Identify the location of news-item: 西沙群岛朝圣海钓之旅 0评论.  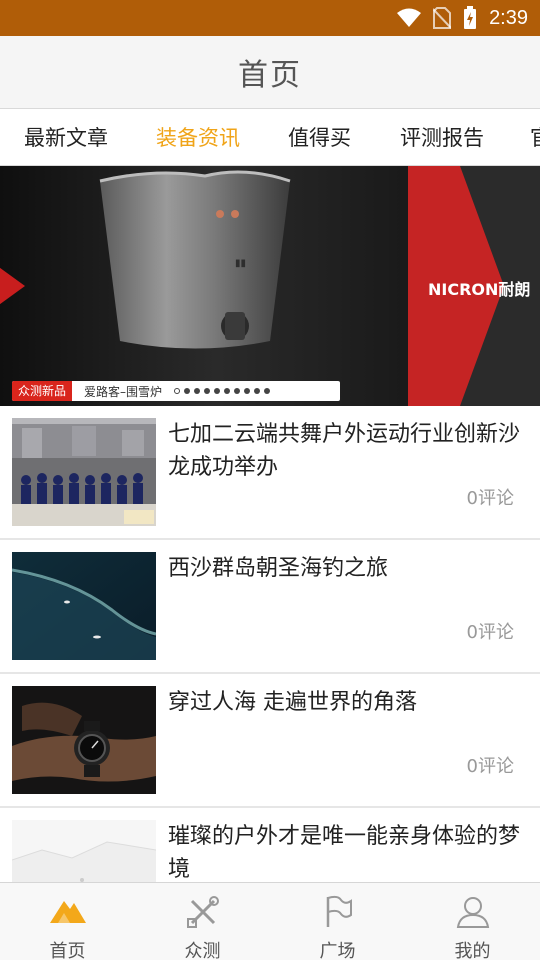
(270, 607).